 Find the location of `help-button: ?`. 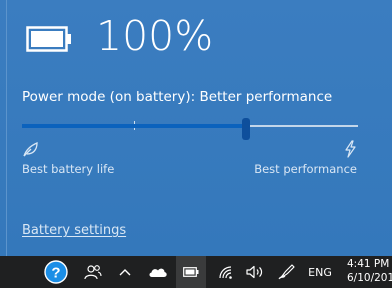

help-button: ? is located at coordinates (56, 272).